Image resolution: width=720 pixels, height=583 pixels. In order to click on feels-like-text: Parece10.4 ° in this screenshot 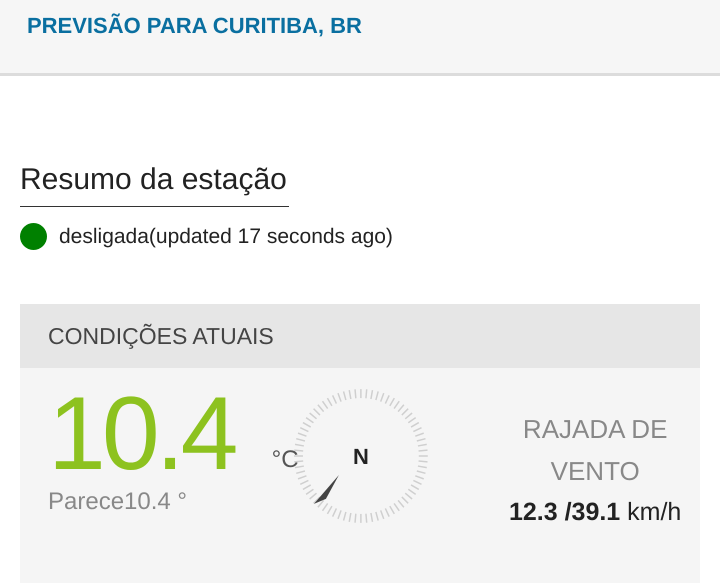, I will do `click(118, 502)`.